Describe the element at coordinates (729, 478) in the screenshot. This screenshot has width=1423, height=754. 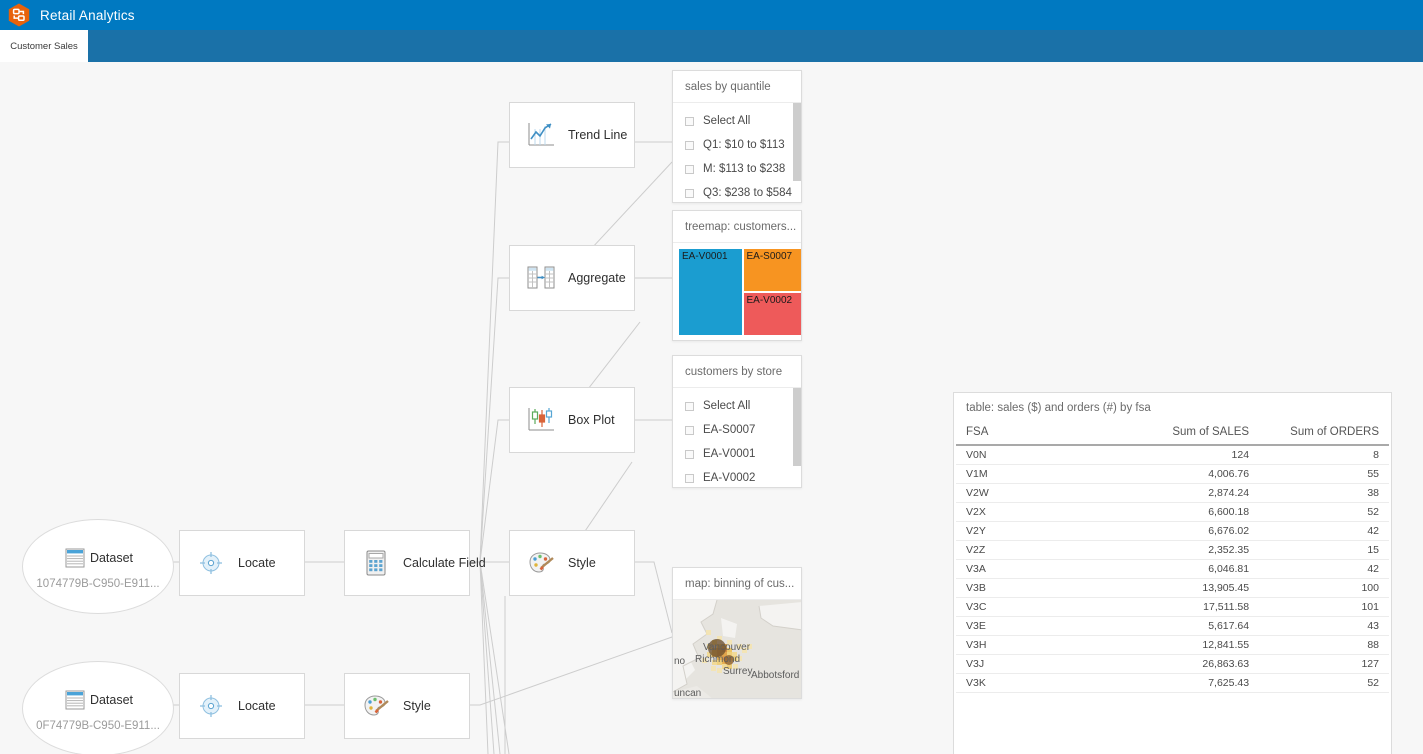
I see `list-item-label: EA-V0002` at that location.